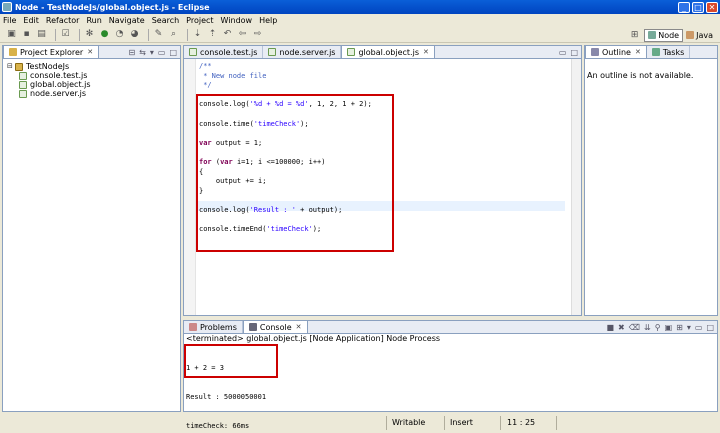  I want to click on tab-label: global.object.js, so click(388, 52).